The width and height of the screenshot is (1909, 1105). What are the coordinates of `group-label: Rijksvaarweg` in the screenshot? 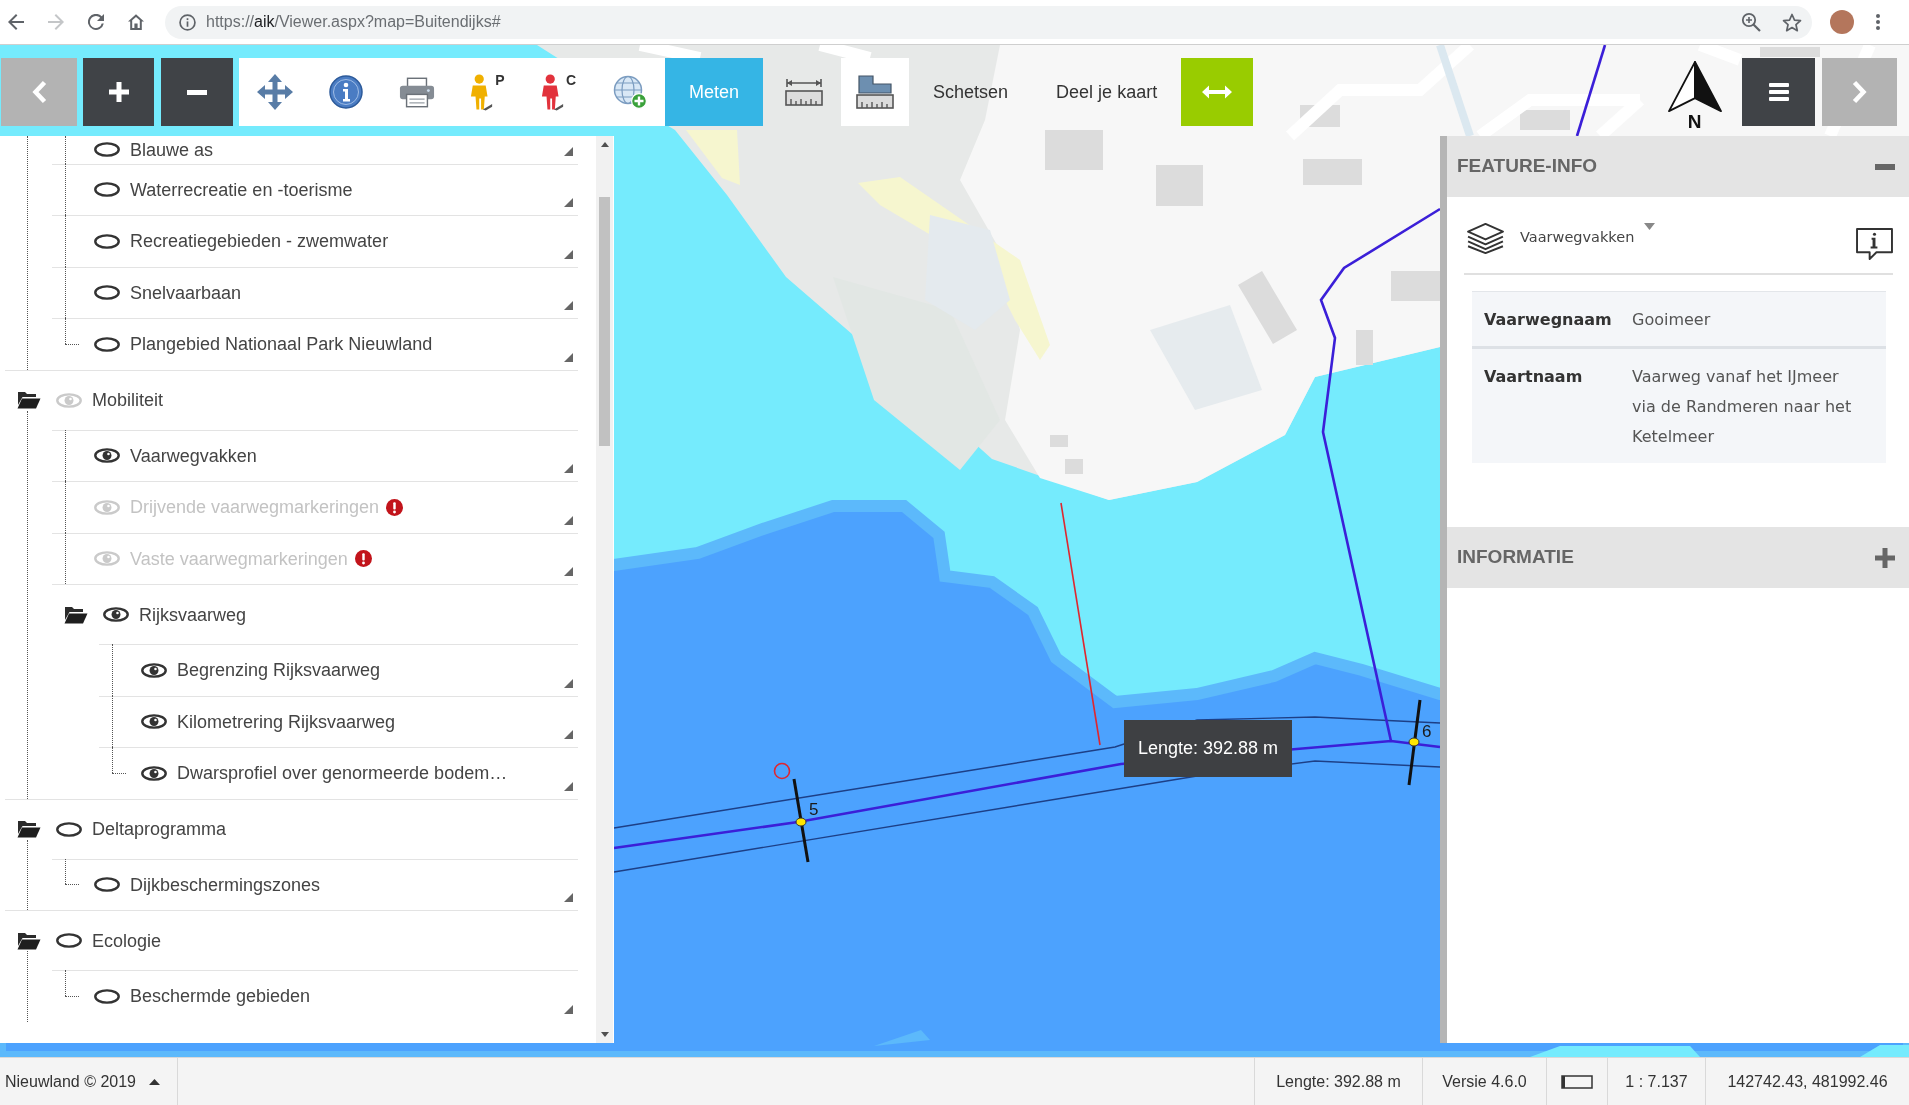 It's located at (193, 614).